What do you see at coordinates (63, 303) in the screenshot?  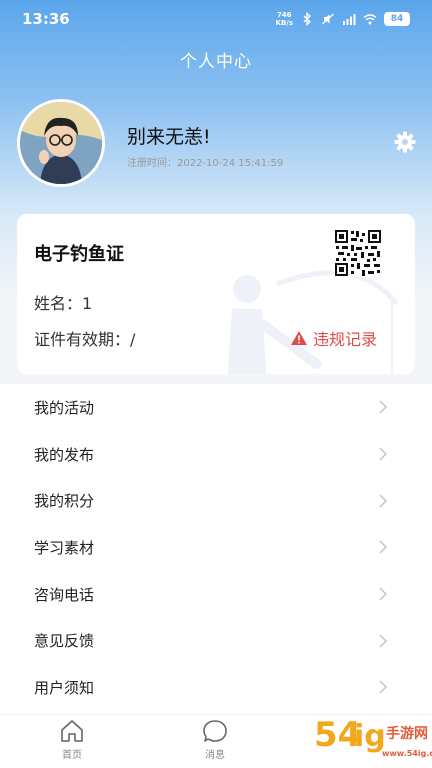 I see `license-name: 姓名：1` at bounding box center [63, 303].